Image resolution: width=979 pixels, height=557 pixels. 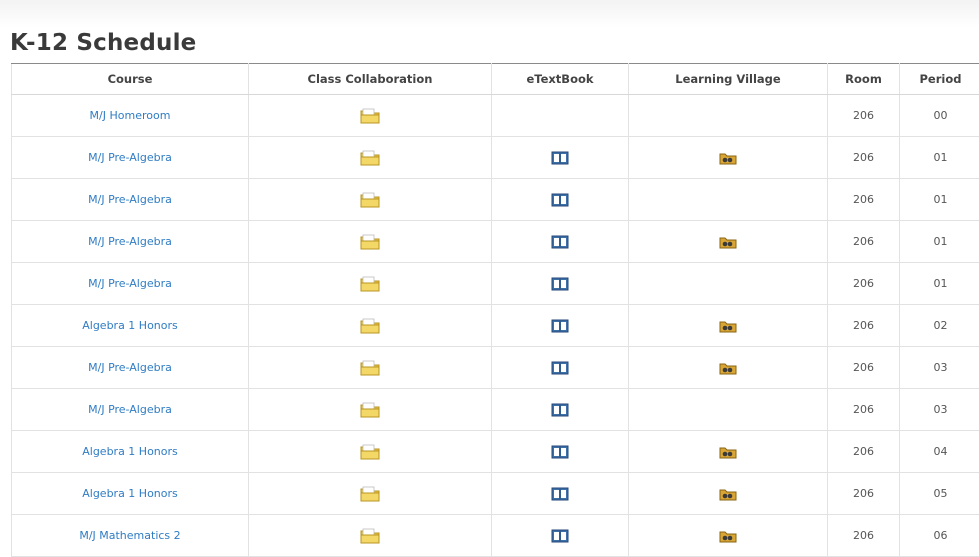 I want to click on top-band, so click(x=489, y=14).